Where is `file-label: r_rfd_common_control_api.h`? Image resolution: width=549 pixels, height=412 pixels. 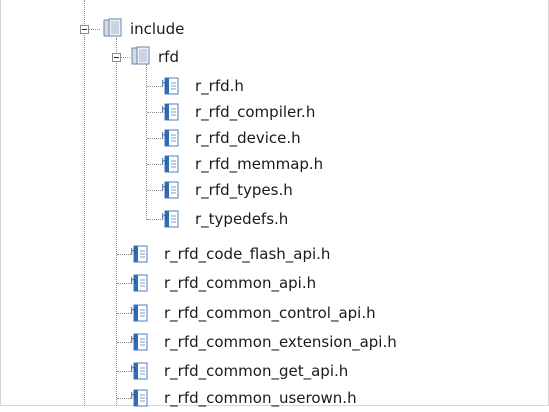 file-label: r_rfd_common_control_api.h is located at coordinates (270, 313).